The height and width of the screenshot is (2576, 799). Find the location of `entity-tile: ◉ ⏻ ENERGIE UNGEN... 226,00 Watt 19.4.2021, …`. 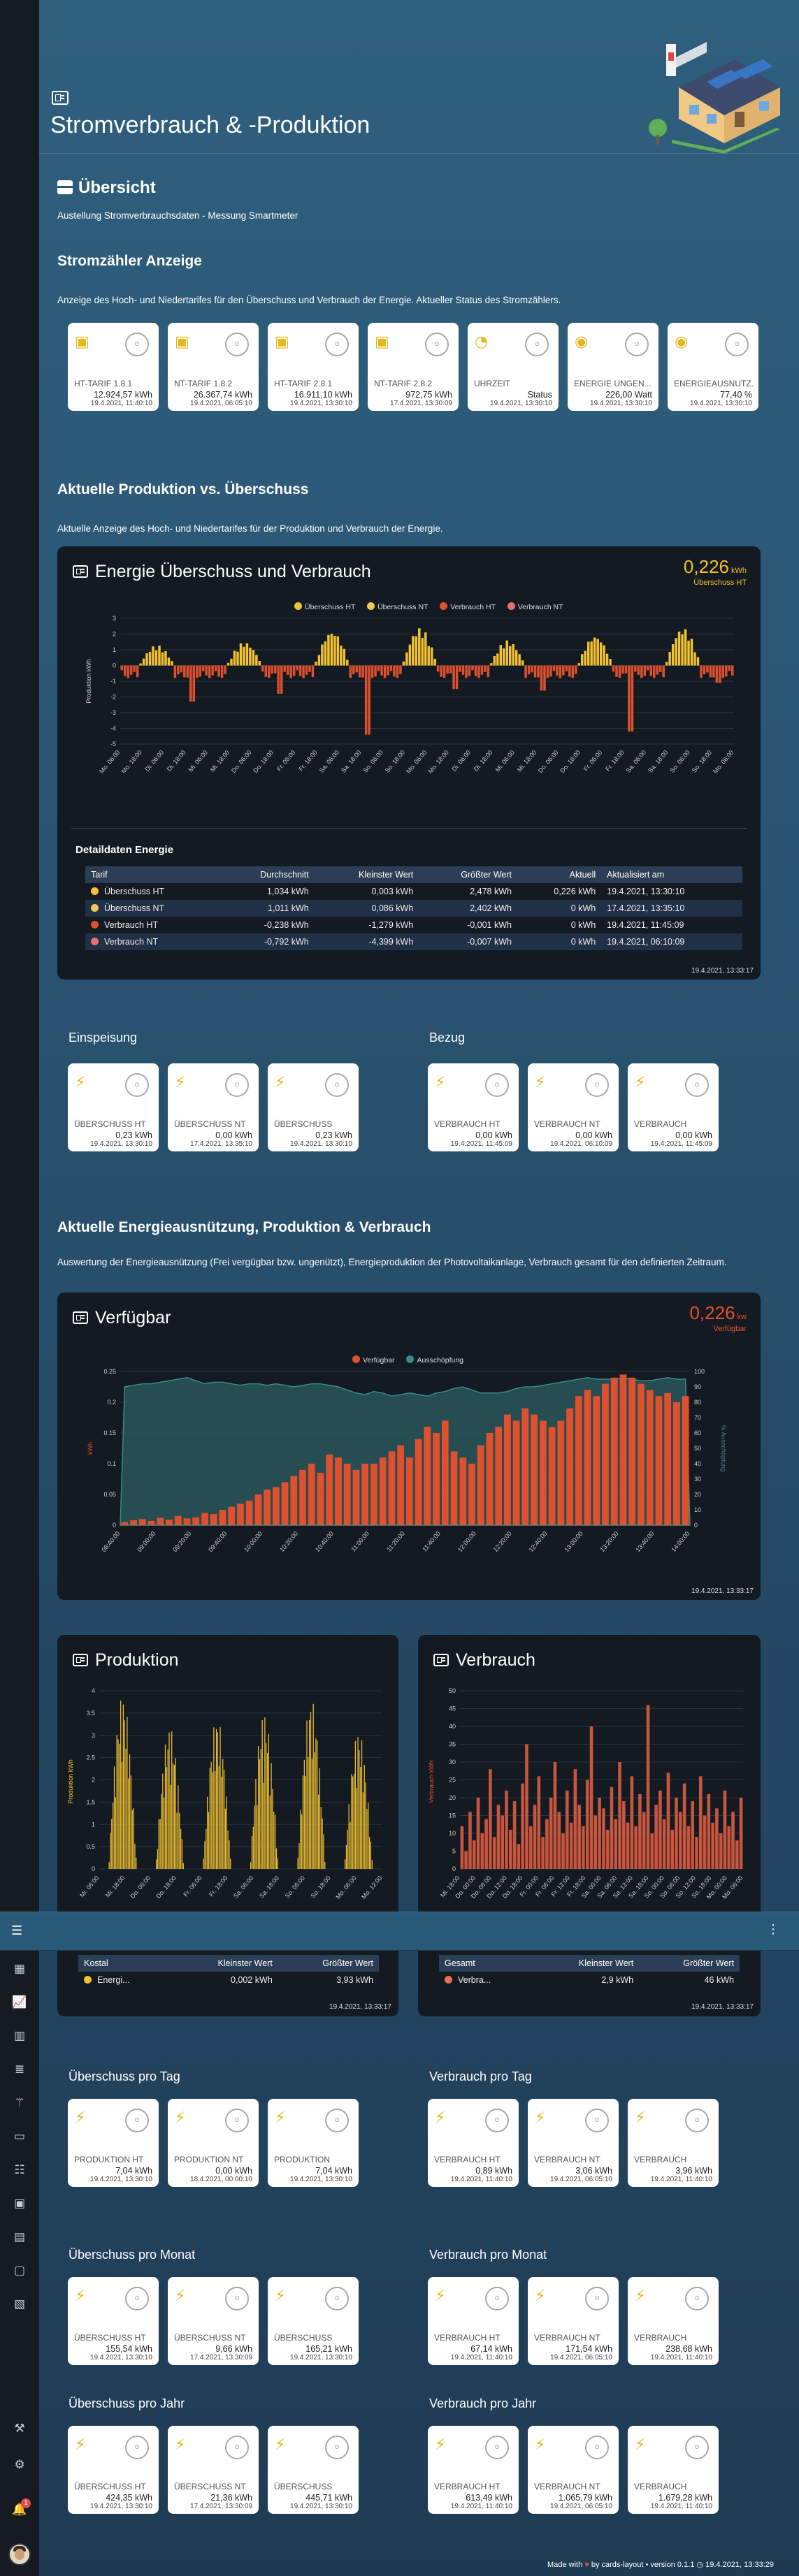

entity-tile: ◉ ⏻ ENERGIE UNGEN... 226,00 Watt 19.4.2021, … is located at coordinates (613, 367).